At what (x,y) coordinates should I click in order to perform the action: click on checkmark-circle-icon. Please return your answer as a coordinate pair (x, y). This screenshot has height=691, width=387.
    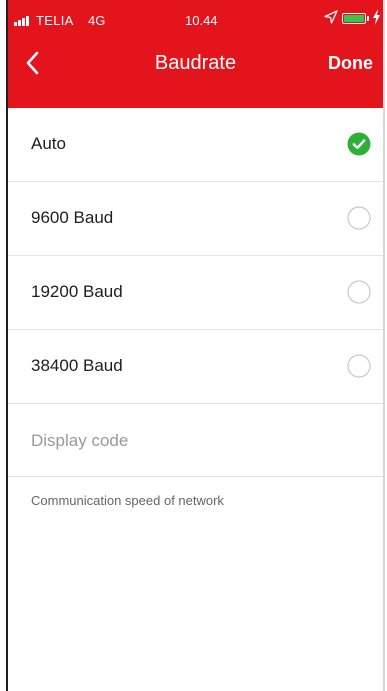
    Looking at the image, I should click on (359, 144).